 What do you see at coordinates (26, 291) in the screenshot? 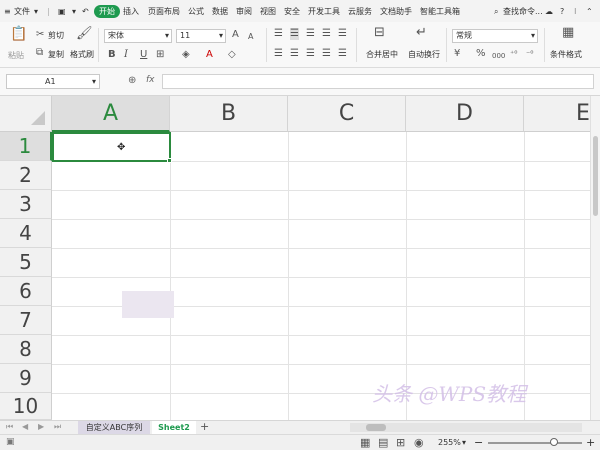
I see `row-header-6: 6` at bounding box center [26, 291].